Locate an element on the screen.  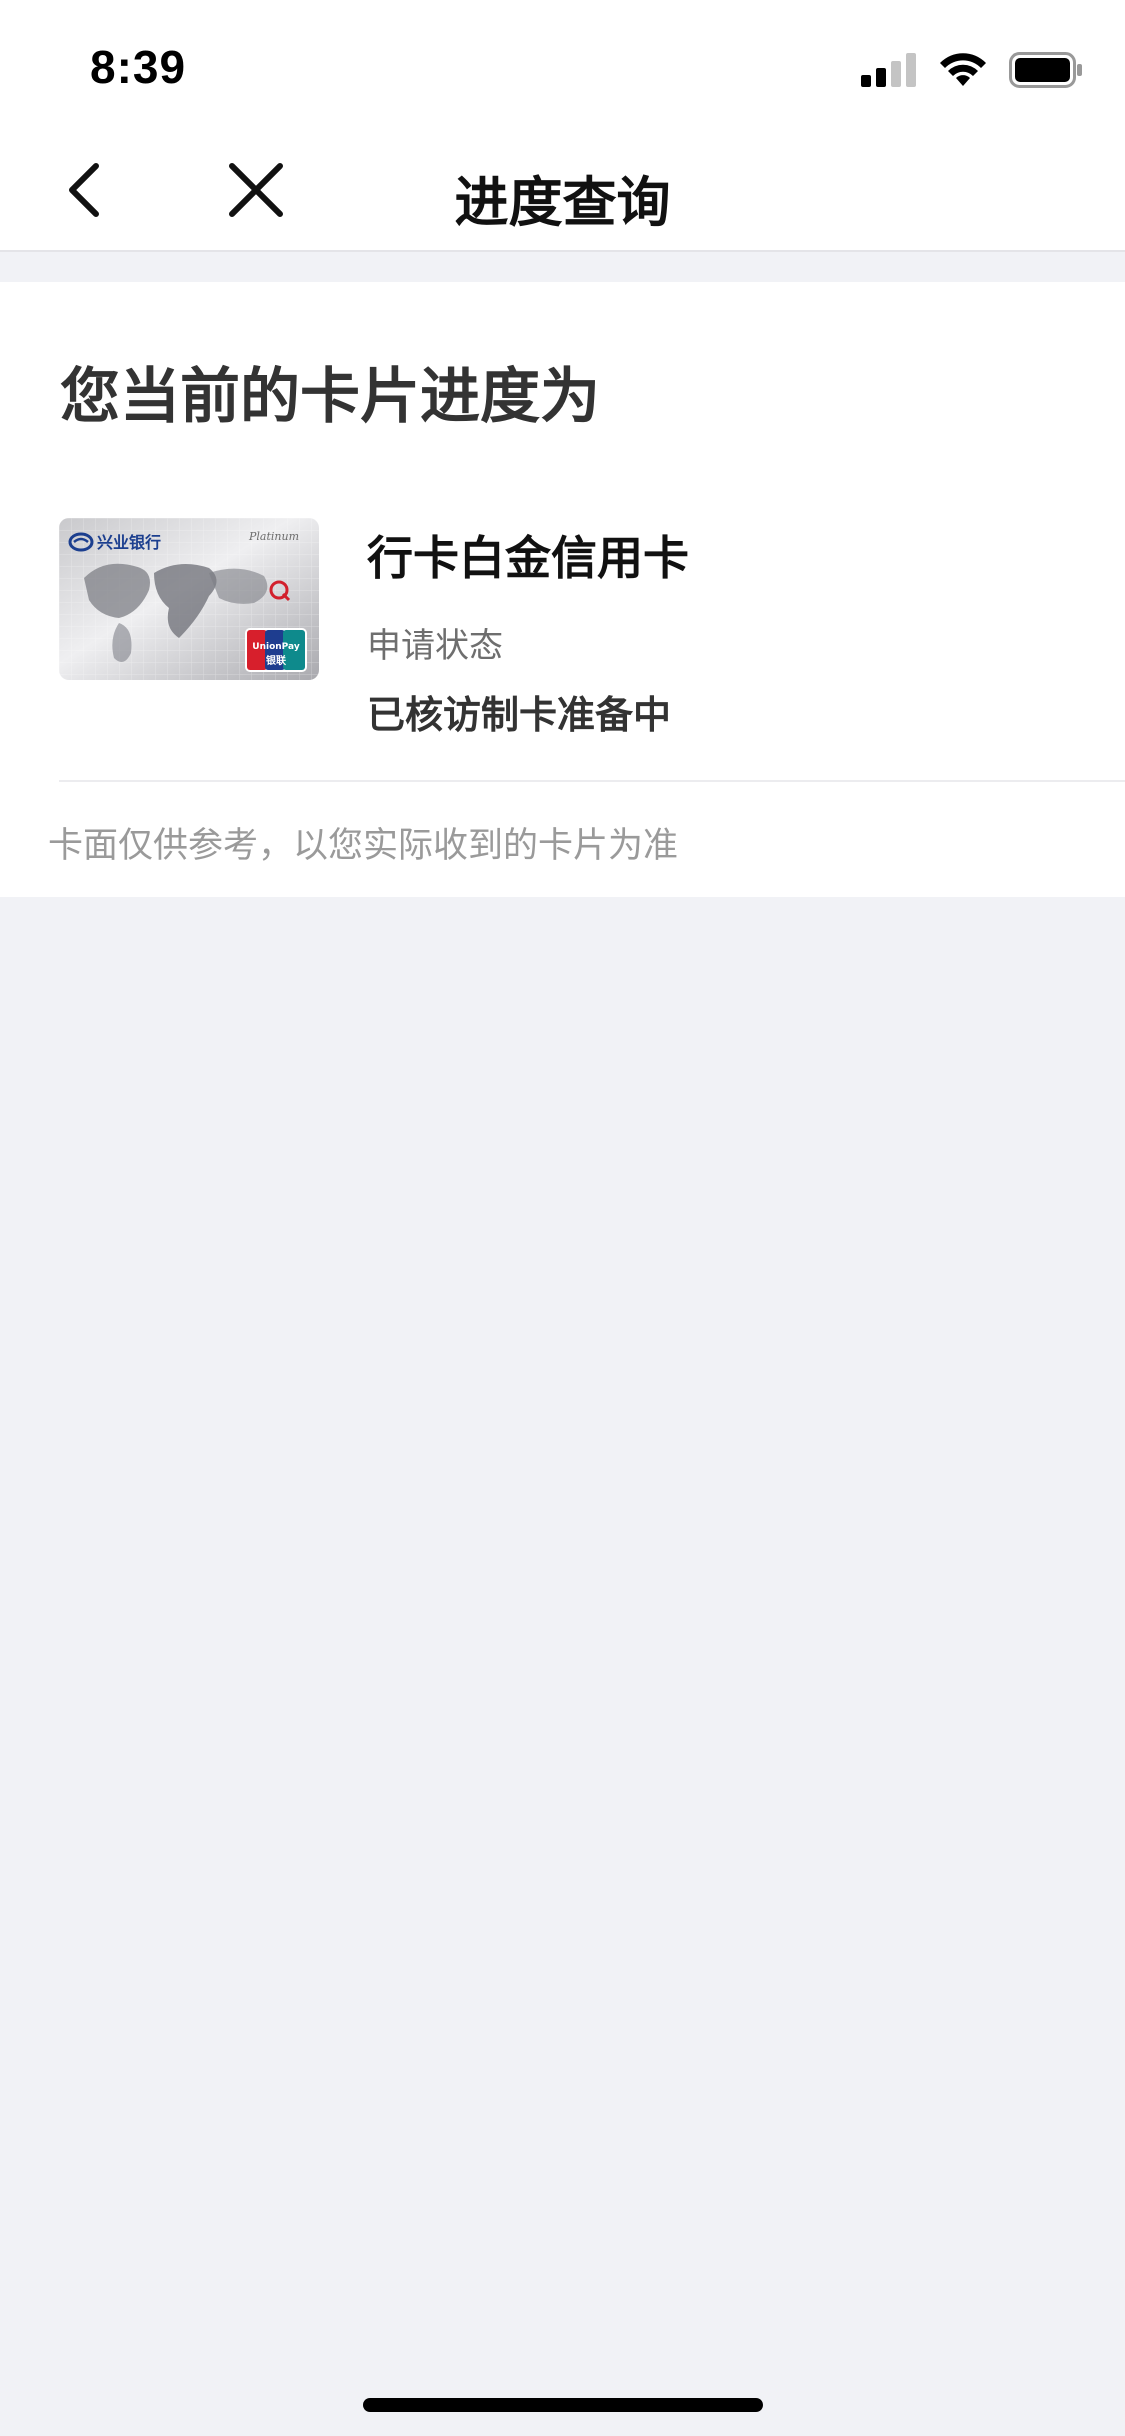
cellular-signal-icon is located at coordinates (888, 70).